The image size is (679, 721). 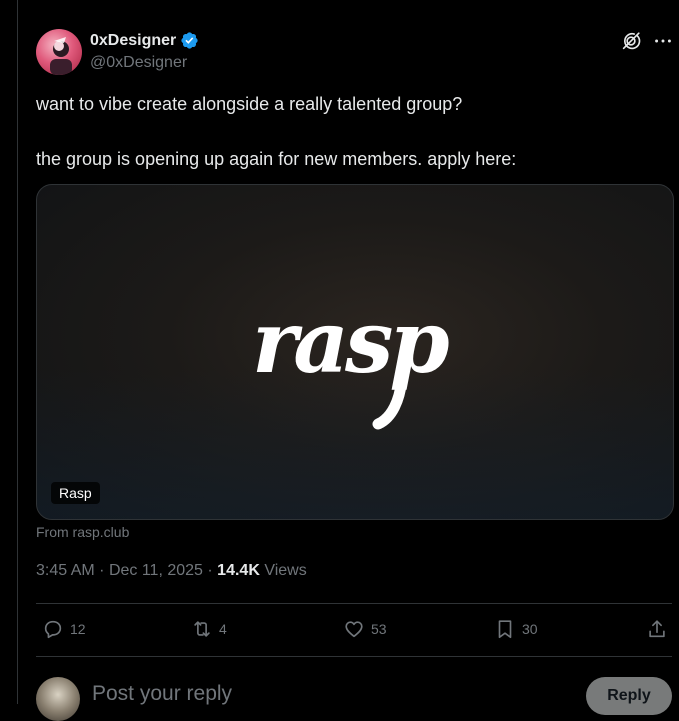 What do you see at coordinates (365, 629) in the screenshot?
I see `like-button: 53` at bounding box center [365, 629].